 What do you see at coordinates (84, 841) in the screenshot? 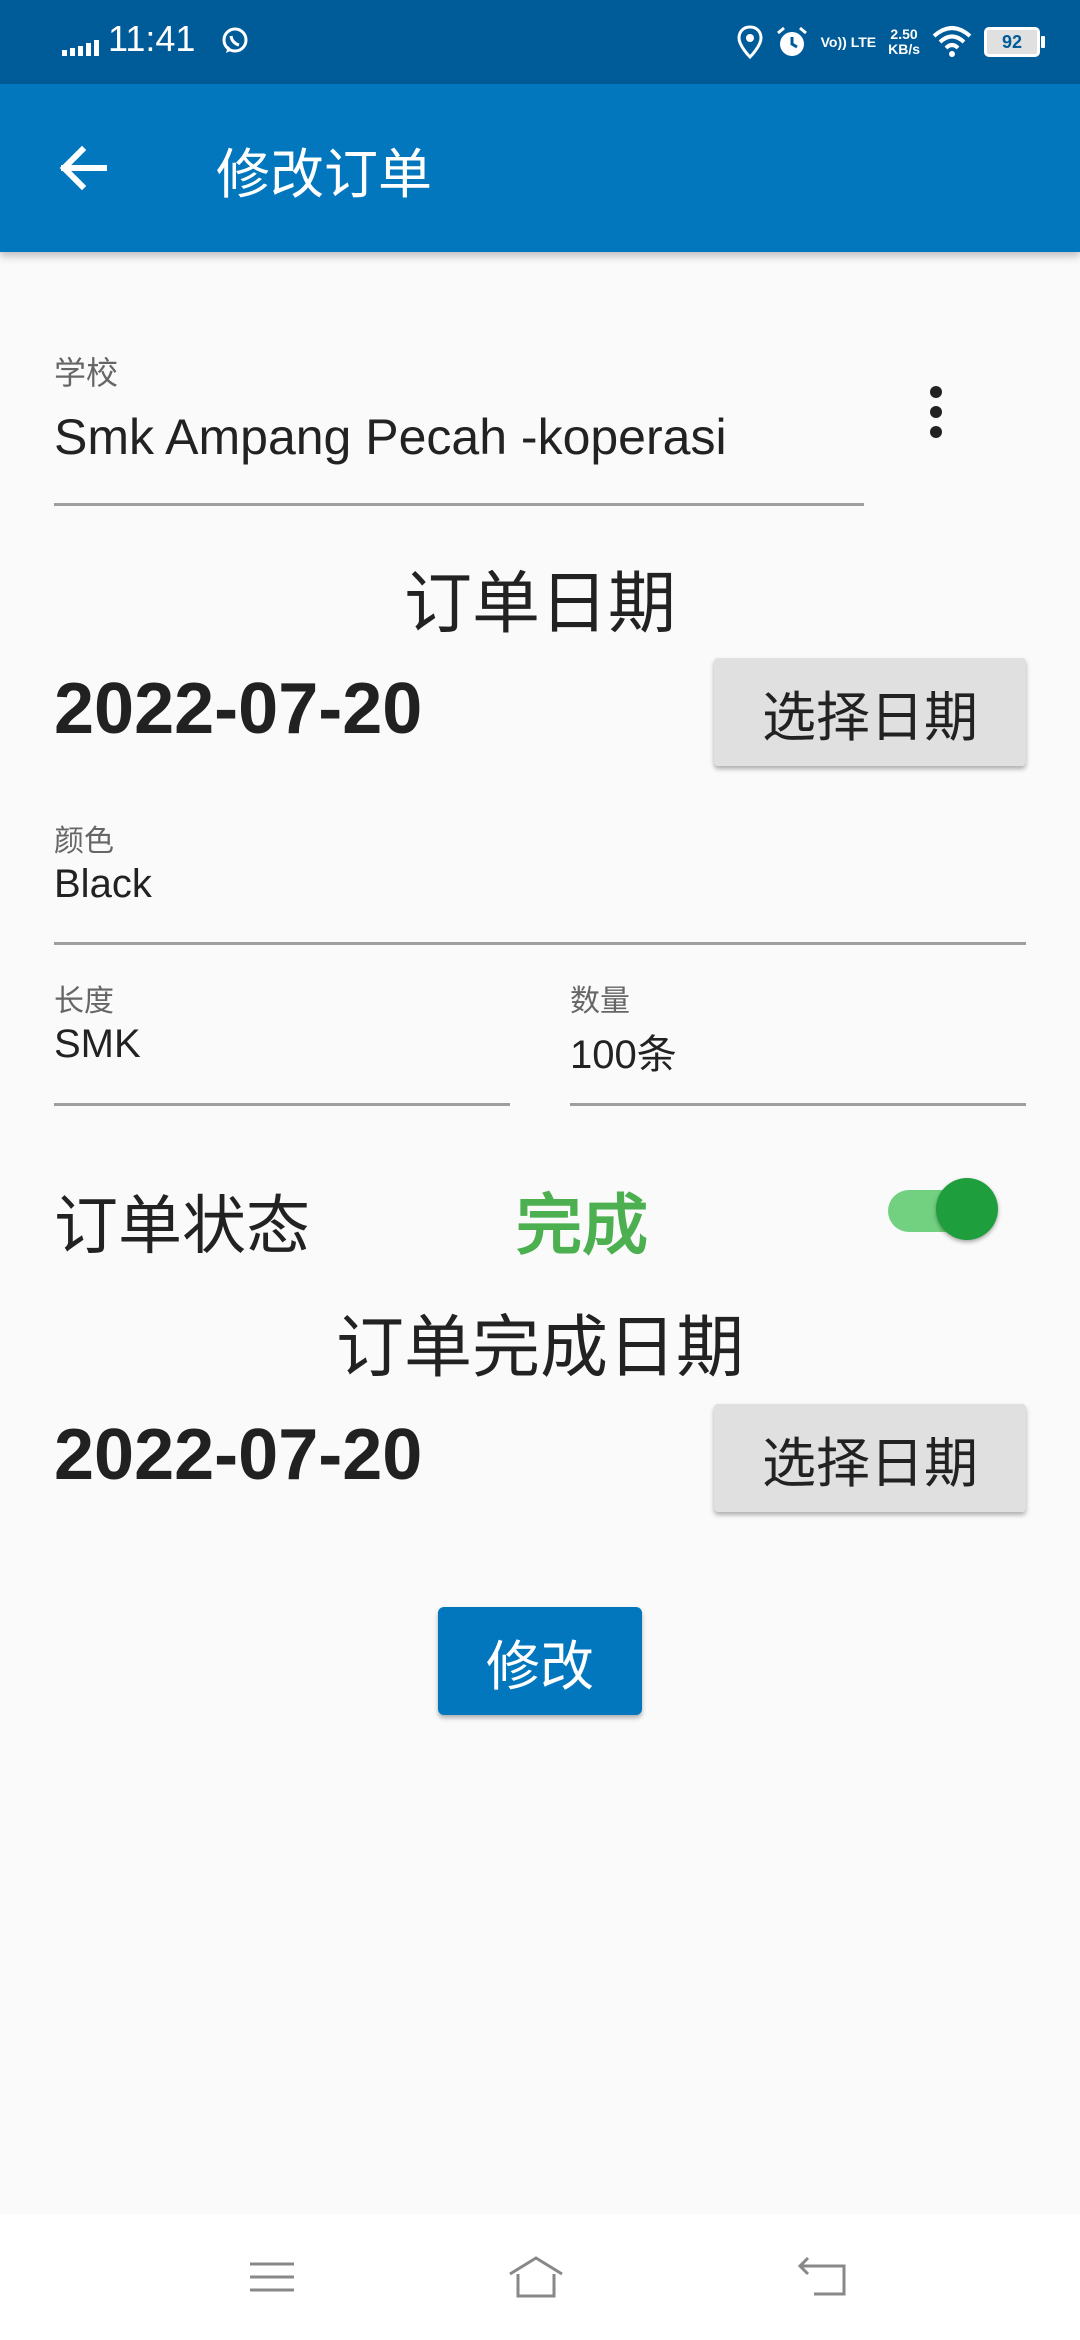
I see `color-label: 颜色` at bounding box center [84, 841].